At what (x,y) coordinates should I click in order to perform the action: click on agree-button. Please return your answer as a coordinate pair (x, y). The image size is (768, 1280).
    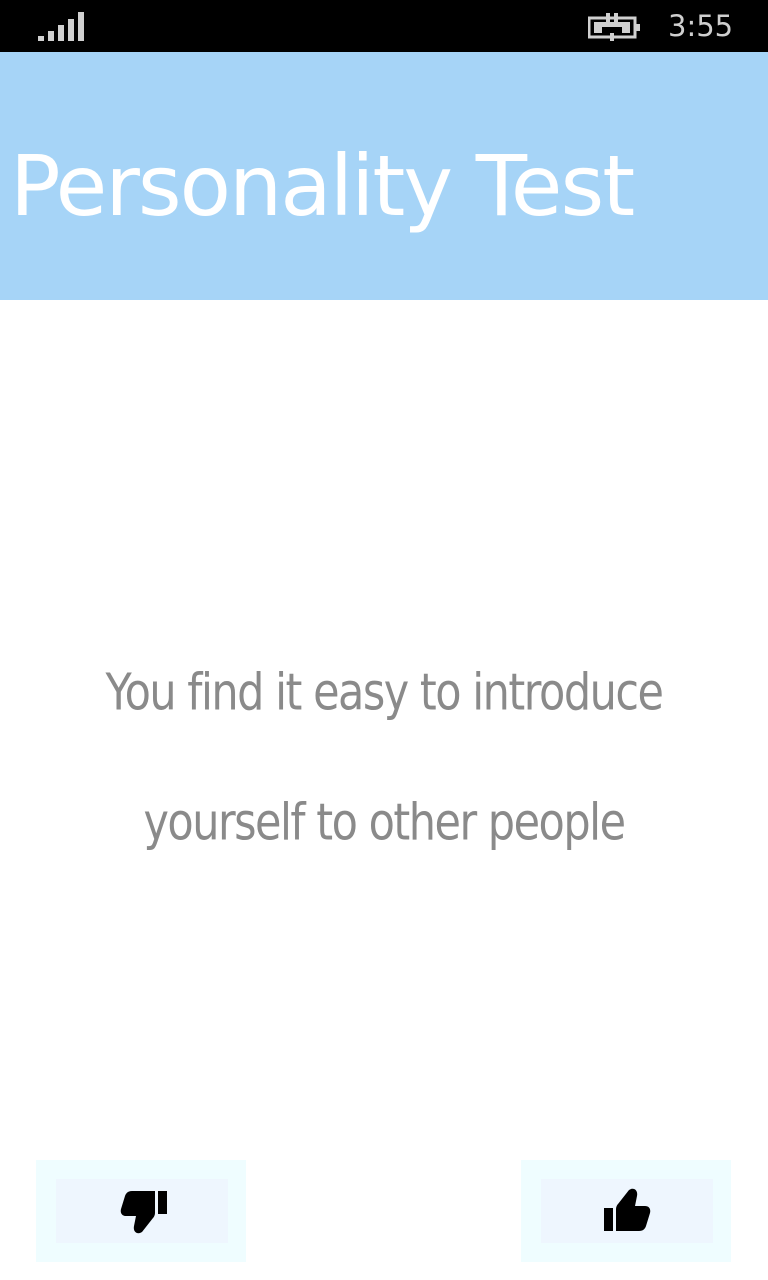
    Looking at the image, I should click on (626, 1211).